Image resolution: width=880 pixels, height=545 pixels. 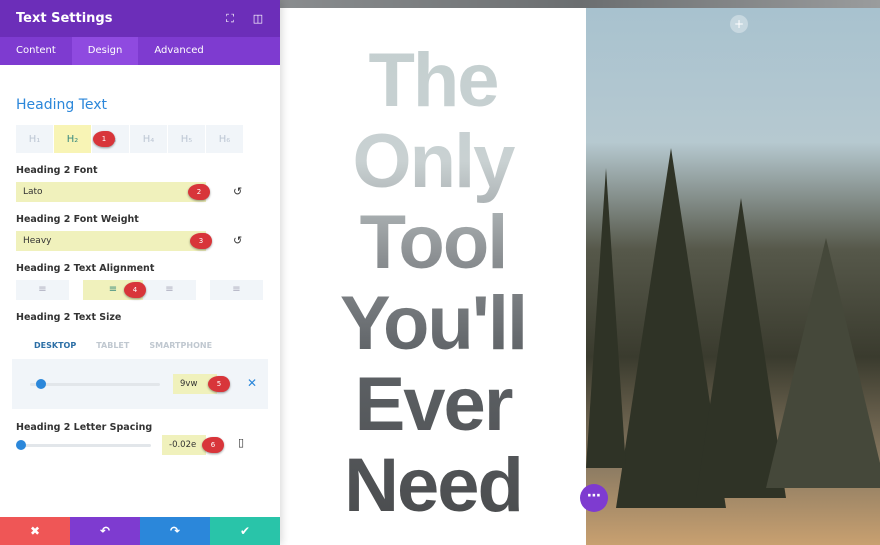 What do you see at coordinates (175, 531) in the screenshot?
I see `redo-button: ↷` at bounding box center [175, 531].